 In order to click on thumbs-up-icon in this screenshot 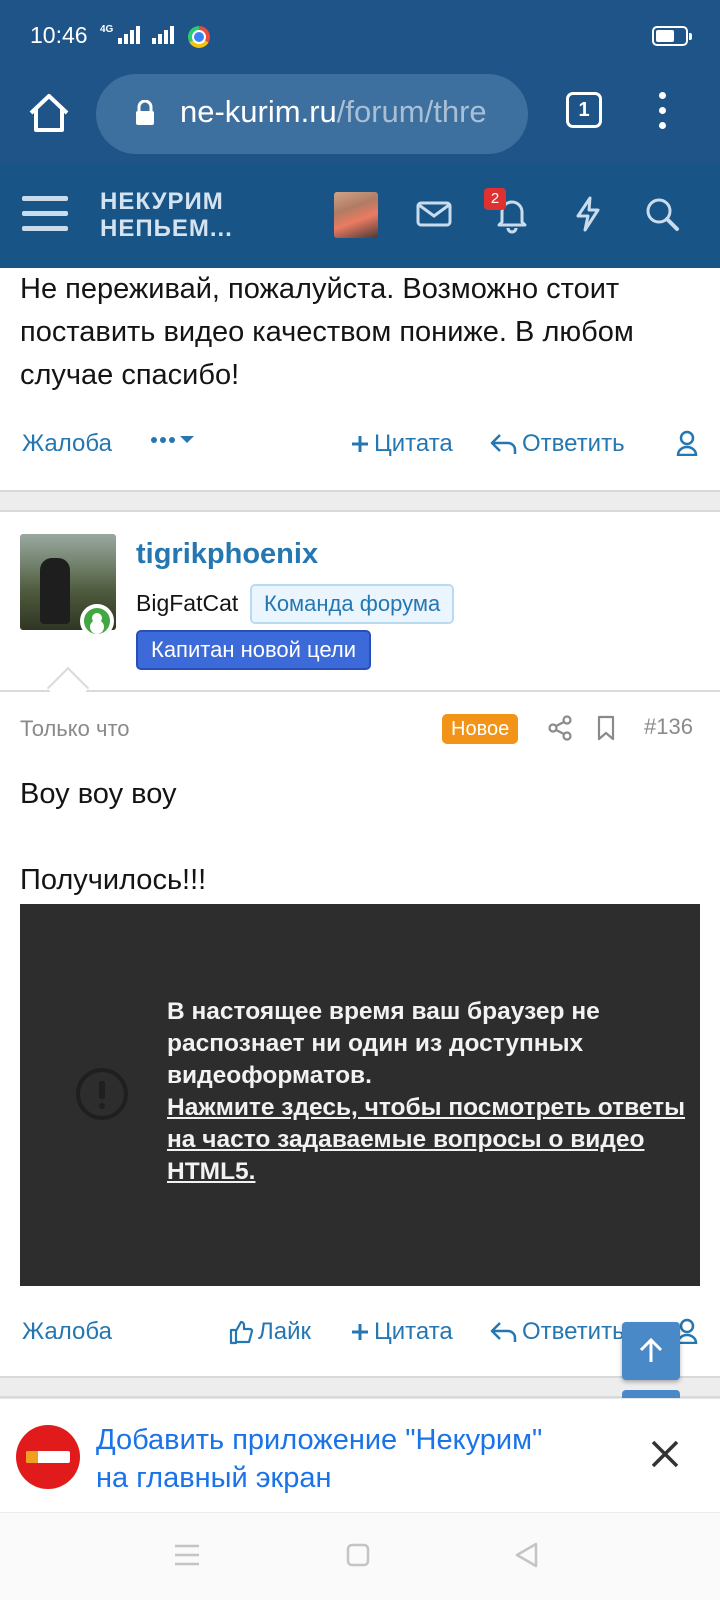, I will do `click(241, 1332)`.